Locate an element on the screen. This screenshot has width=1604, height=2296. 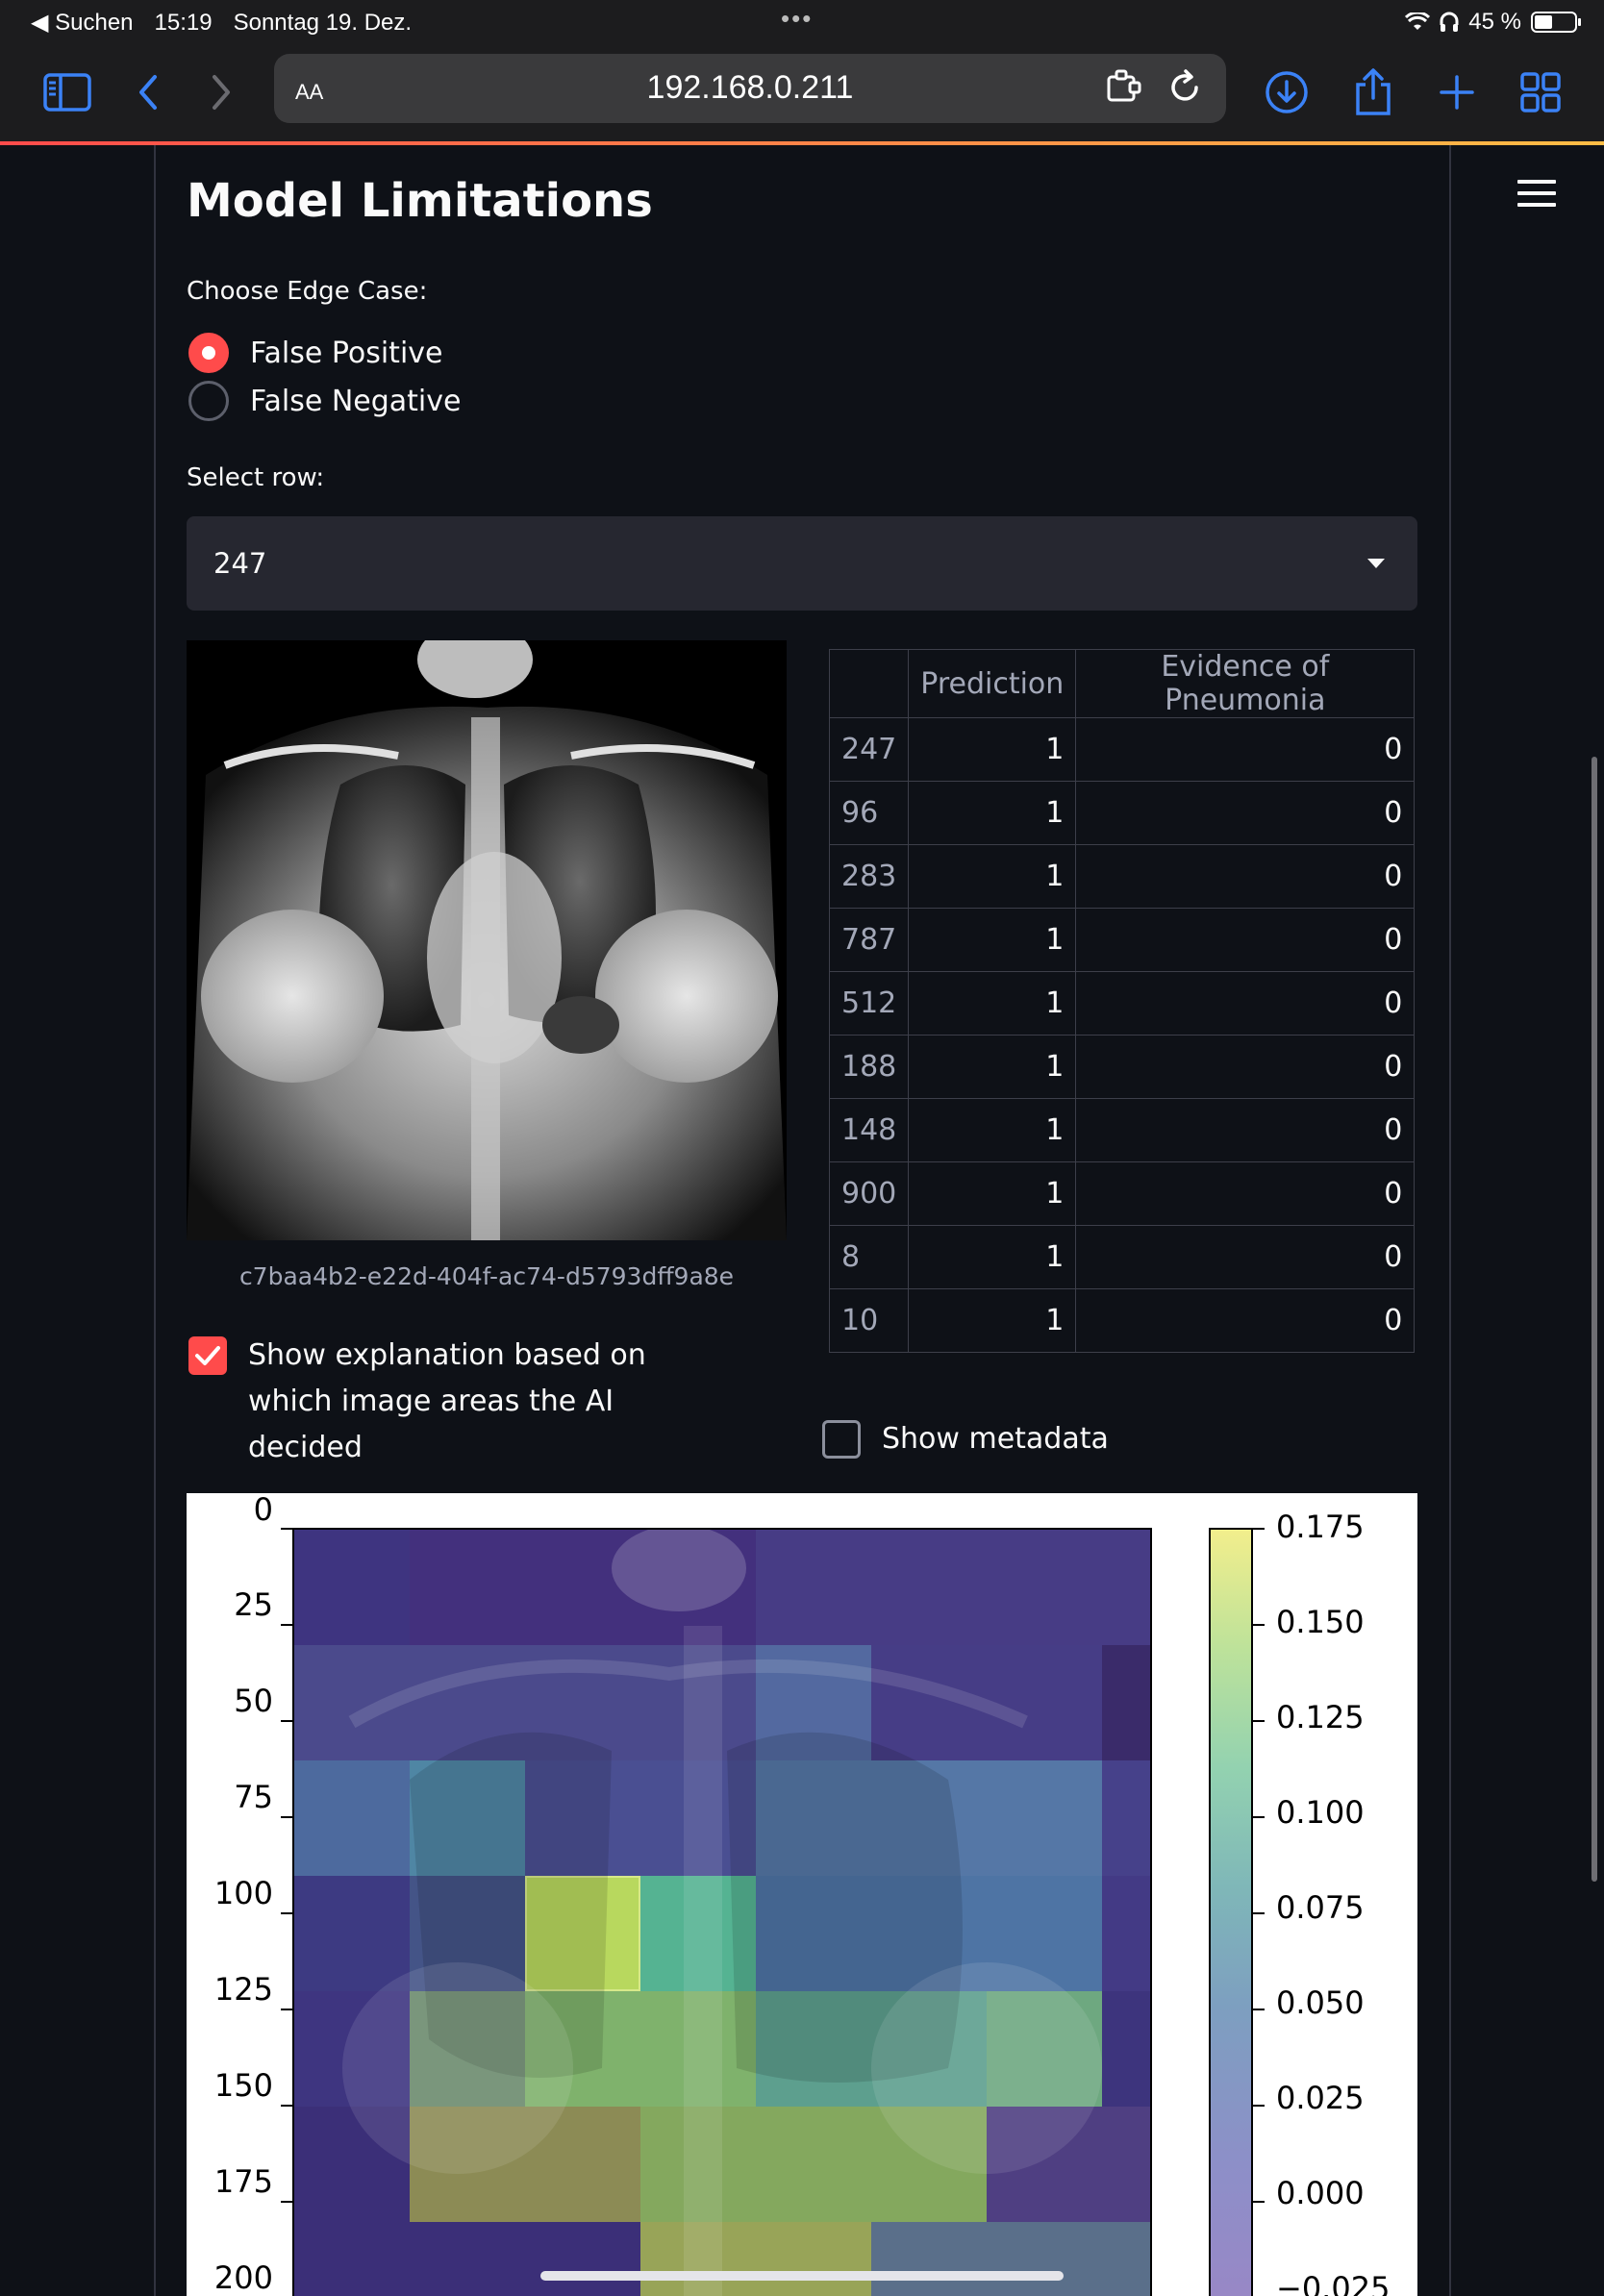
row-index: 247 is located at coordinates (869, 749).